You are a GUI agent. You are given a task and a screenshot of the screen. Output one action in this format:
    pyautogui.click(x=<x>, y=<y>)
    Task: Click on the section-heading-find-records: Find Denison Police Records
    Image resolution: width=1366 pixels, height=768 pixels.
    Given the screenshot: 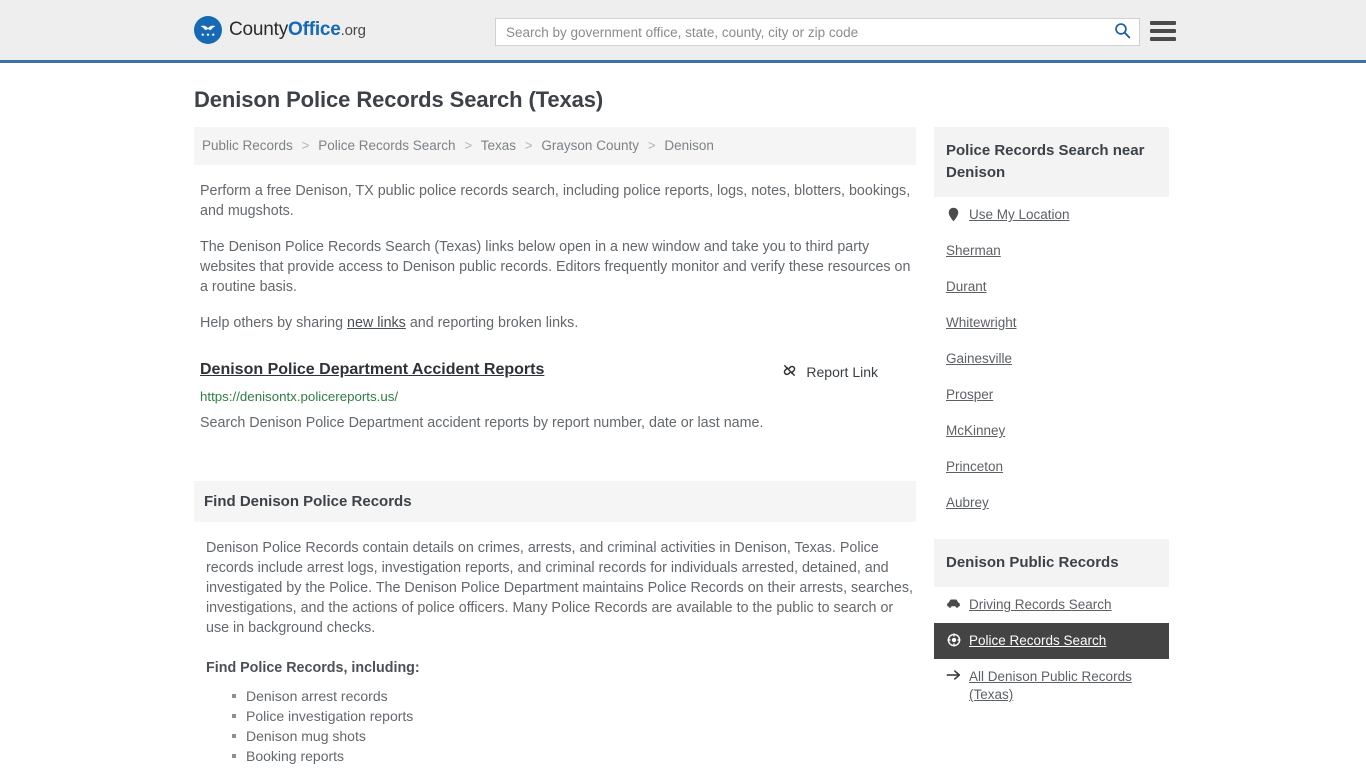 What is the action you would take?
    pyautogui.click(x=555, y=501)
    